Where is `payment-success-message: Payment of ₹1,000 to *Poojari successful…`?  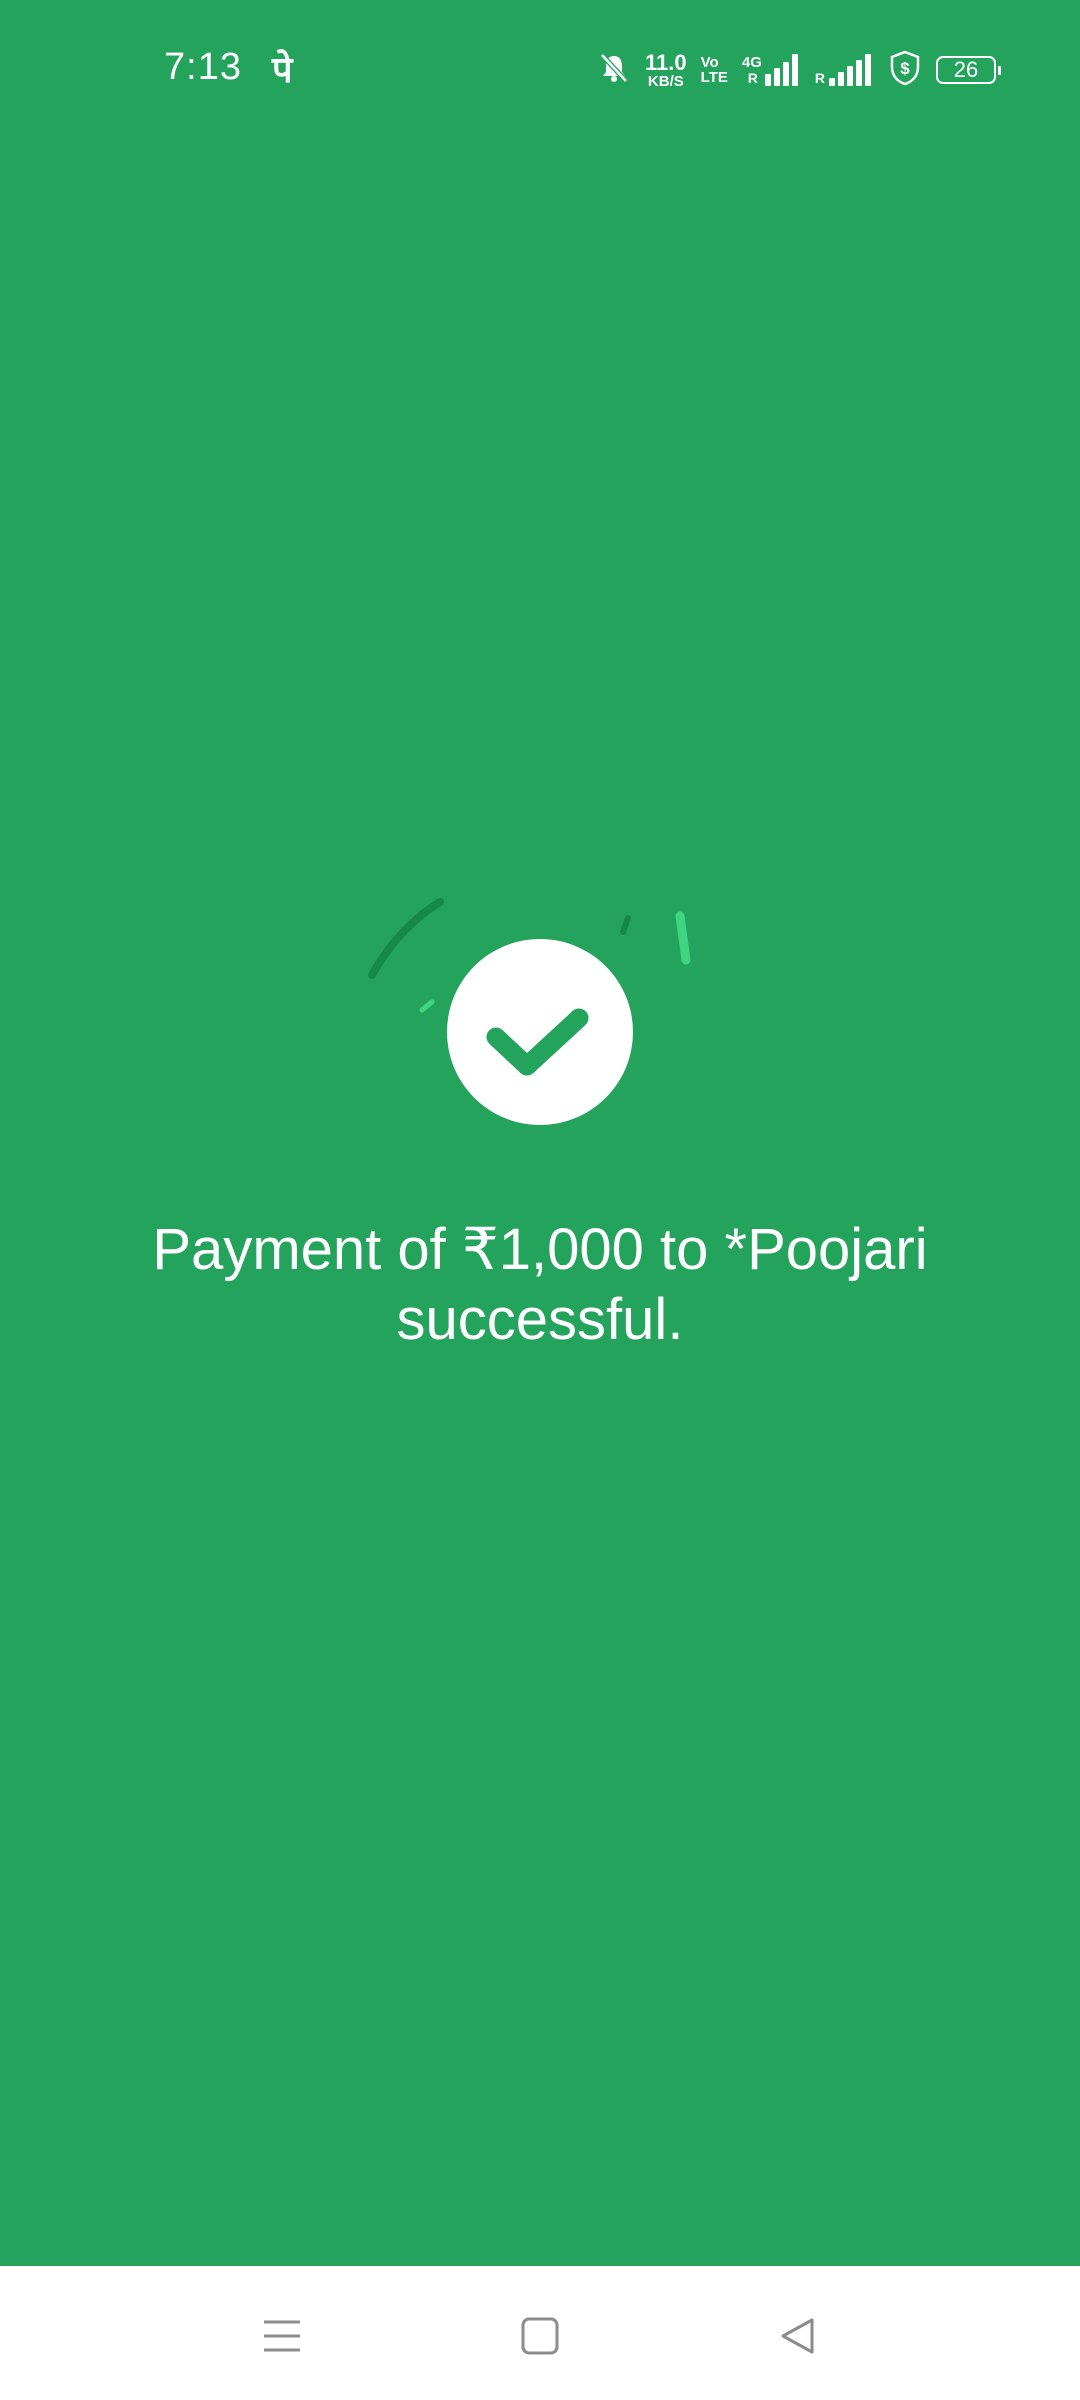 payment-success-message: Payment of ₹1,000 to *Poojari successful… is located at coordinates (540, 1284).